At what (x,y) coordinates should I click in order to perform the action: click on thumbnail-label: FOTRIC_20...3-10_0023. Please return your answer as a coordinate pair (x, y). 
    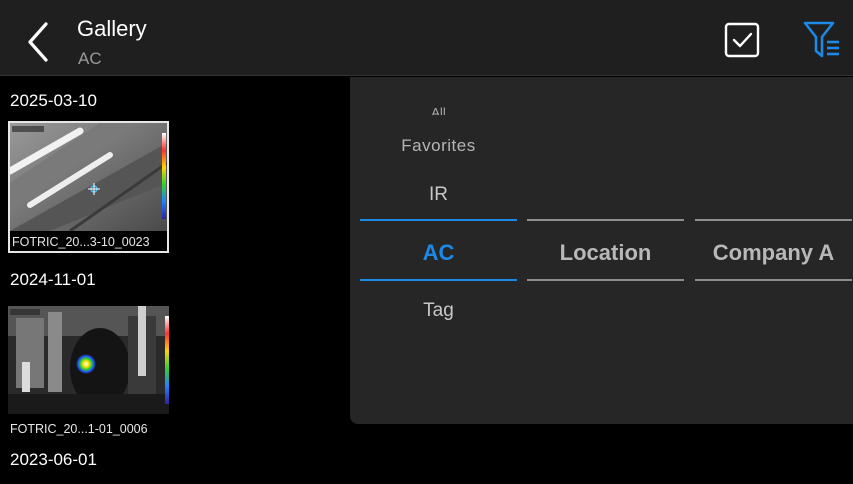
    Looking at the image, I should click on (81, 242).